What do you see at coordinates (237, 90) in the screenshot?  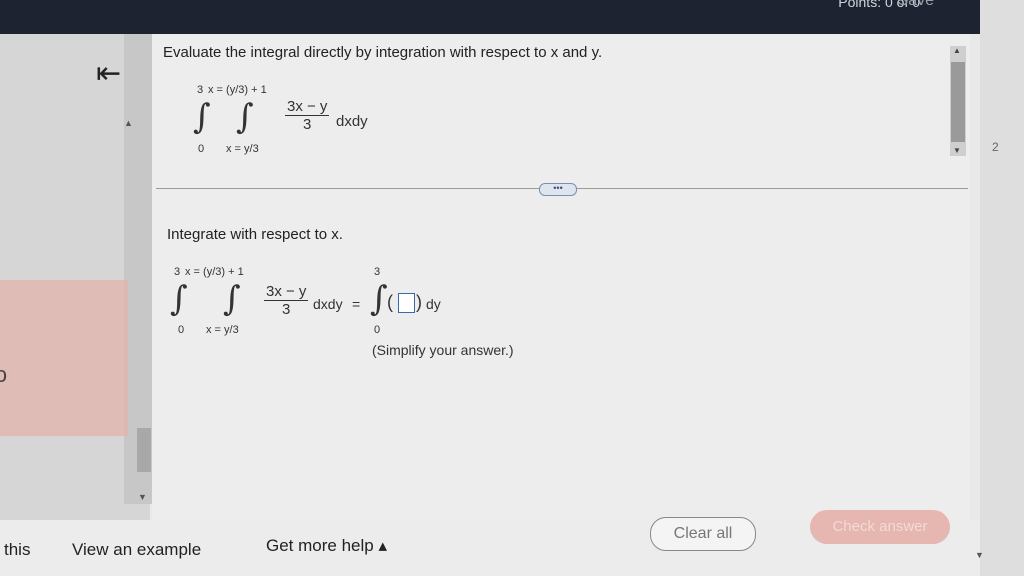 I see `inner-upper-limit: x = (y/3) + 1` at bounding box center [237, 90].